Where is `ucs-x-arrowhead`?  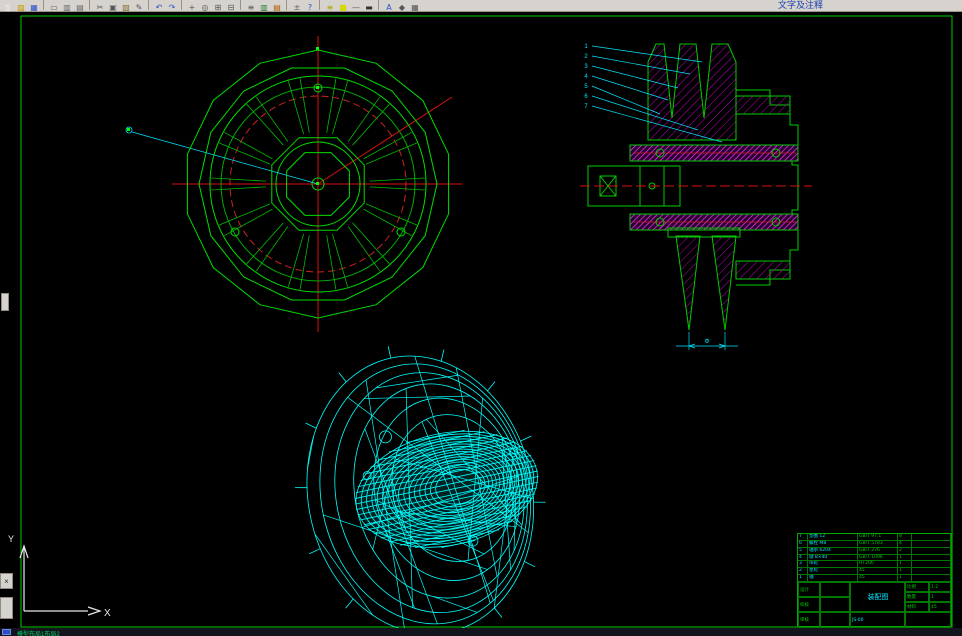 ucs-x-arrowhead is located at coordinates (94, 611).